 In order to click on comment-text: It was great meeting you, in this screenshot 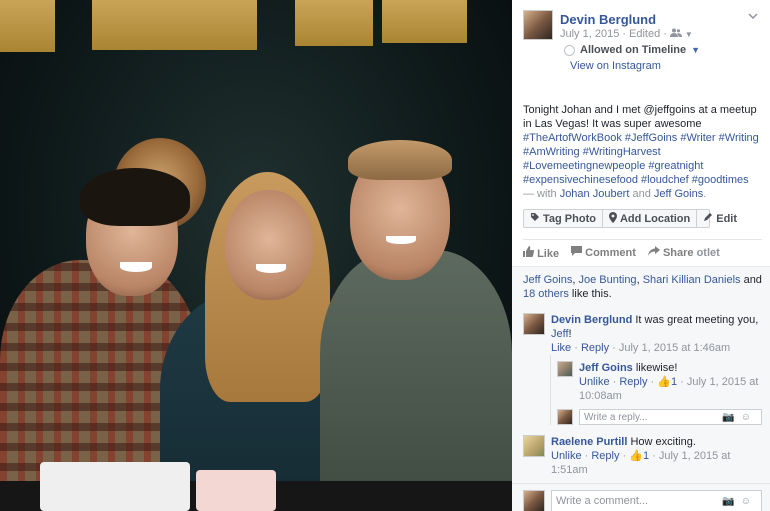, I will do `click(695, 320)`.